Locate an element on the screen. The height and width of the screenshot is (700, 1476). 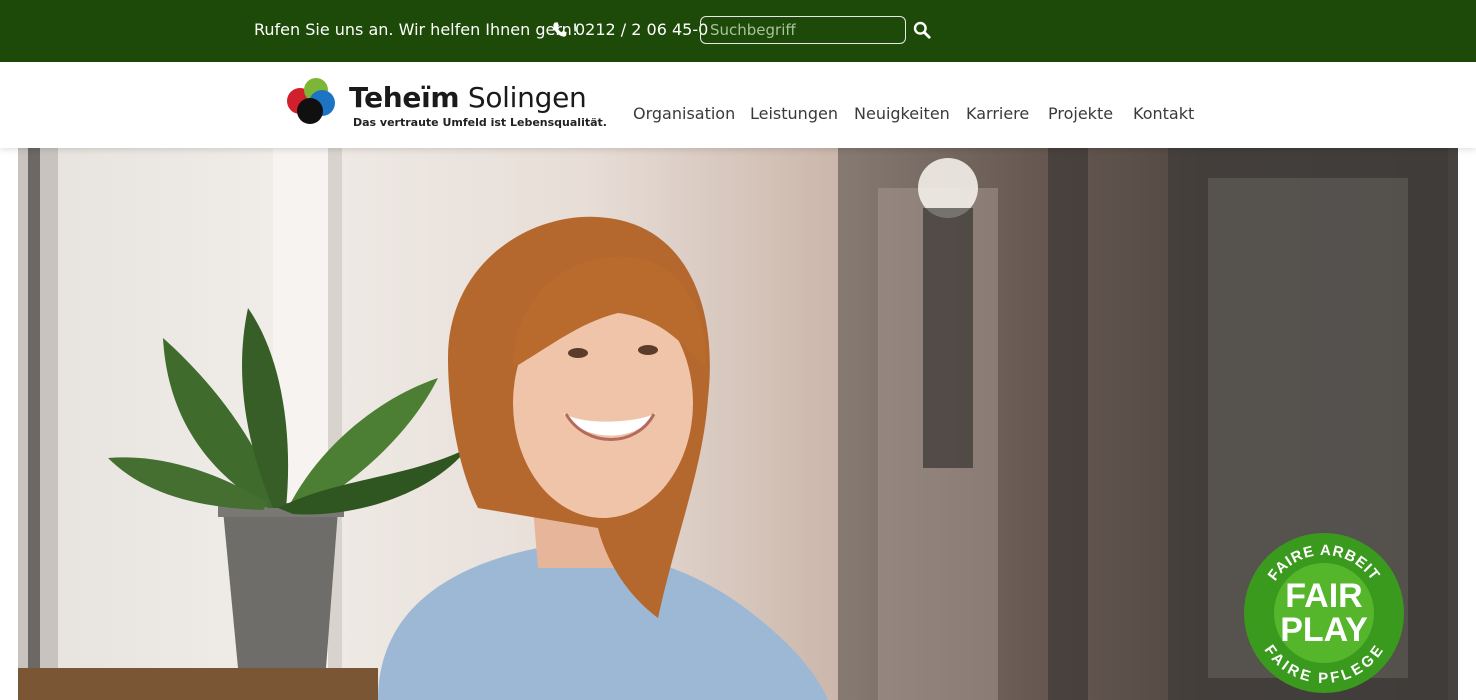
badge-center-line2: PLAY is located at coordinates (1324, 630).